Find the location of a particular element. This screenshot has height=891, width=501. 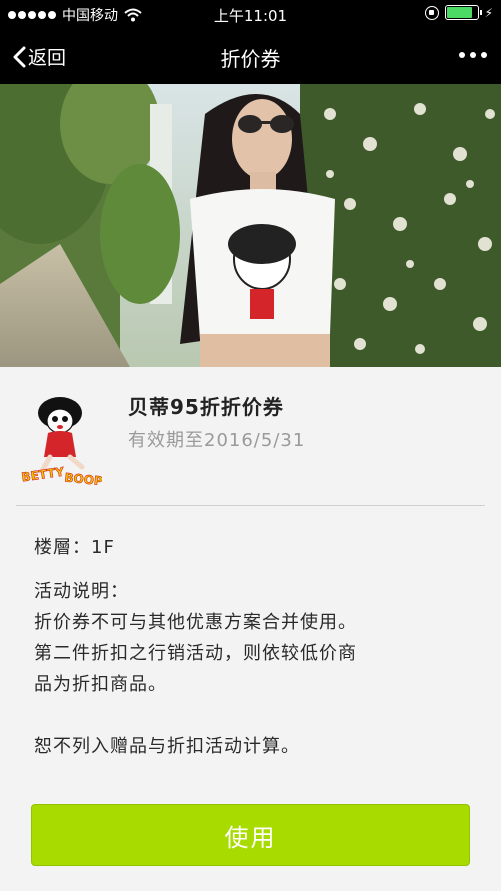

nav-bar: 返回 折价券 is located at coordinates (250, 56).